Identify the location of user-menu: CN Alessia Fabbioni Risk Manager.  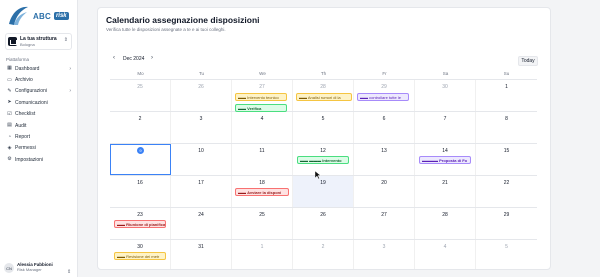
(28, 267).